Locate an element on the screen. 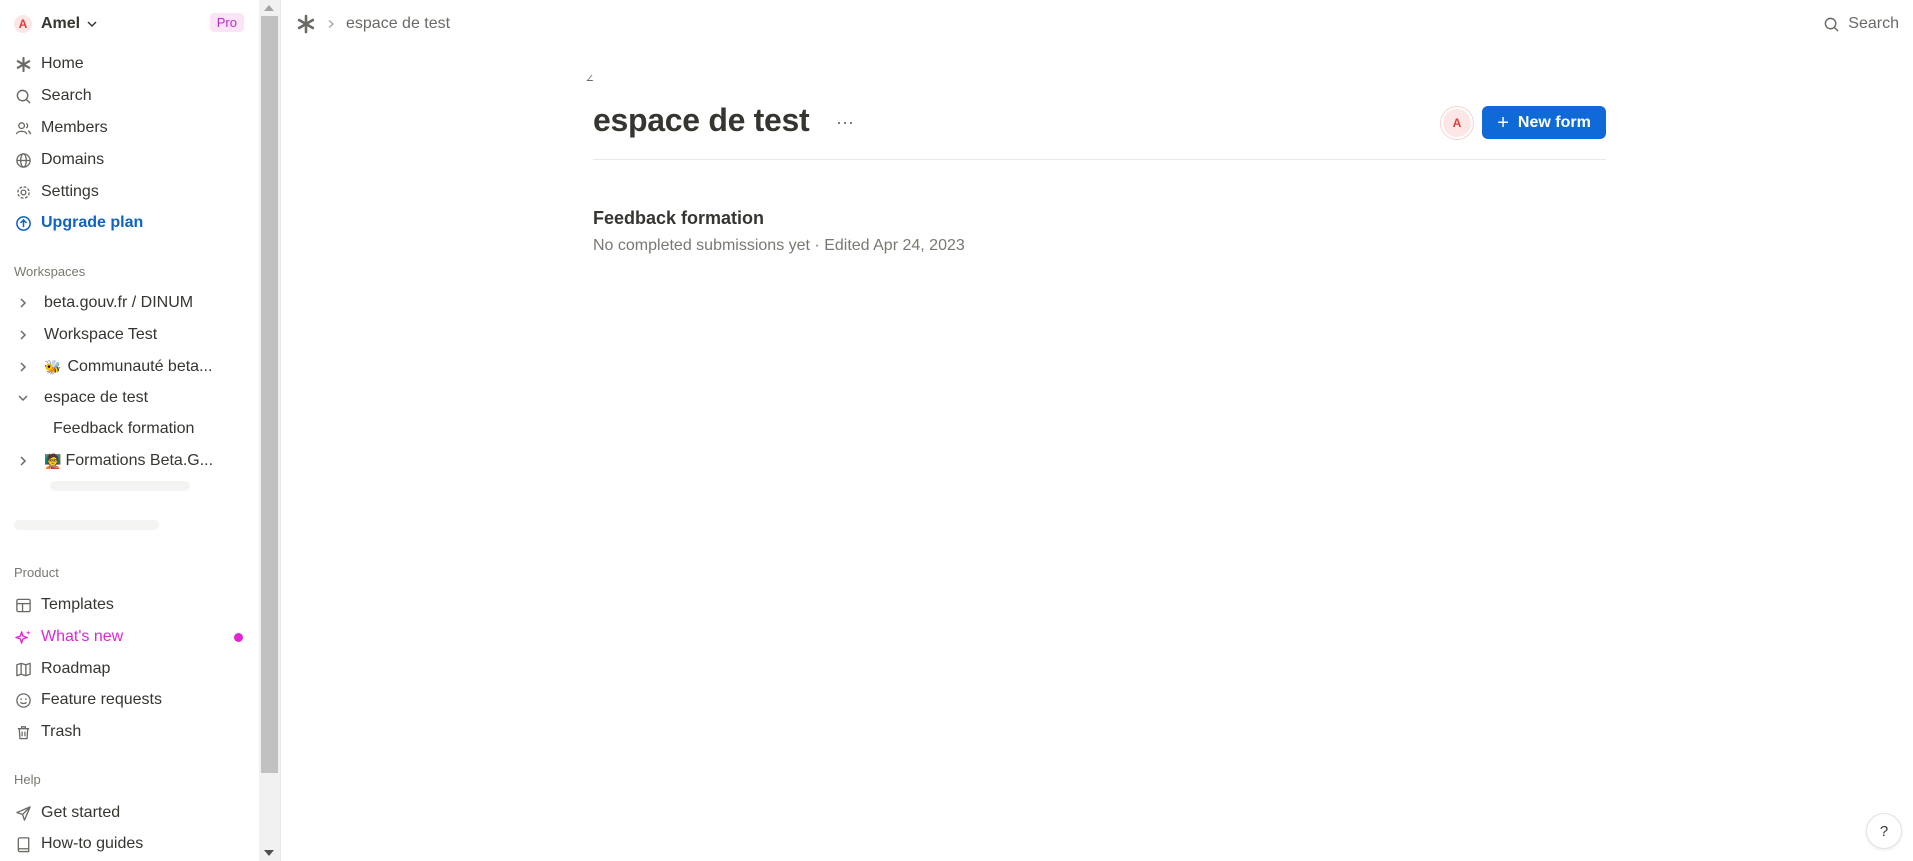 This screenshot has height=861, width=1913. top-search-button: Search is located at coordinates (1861, 24).